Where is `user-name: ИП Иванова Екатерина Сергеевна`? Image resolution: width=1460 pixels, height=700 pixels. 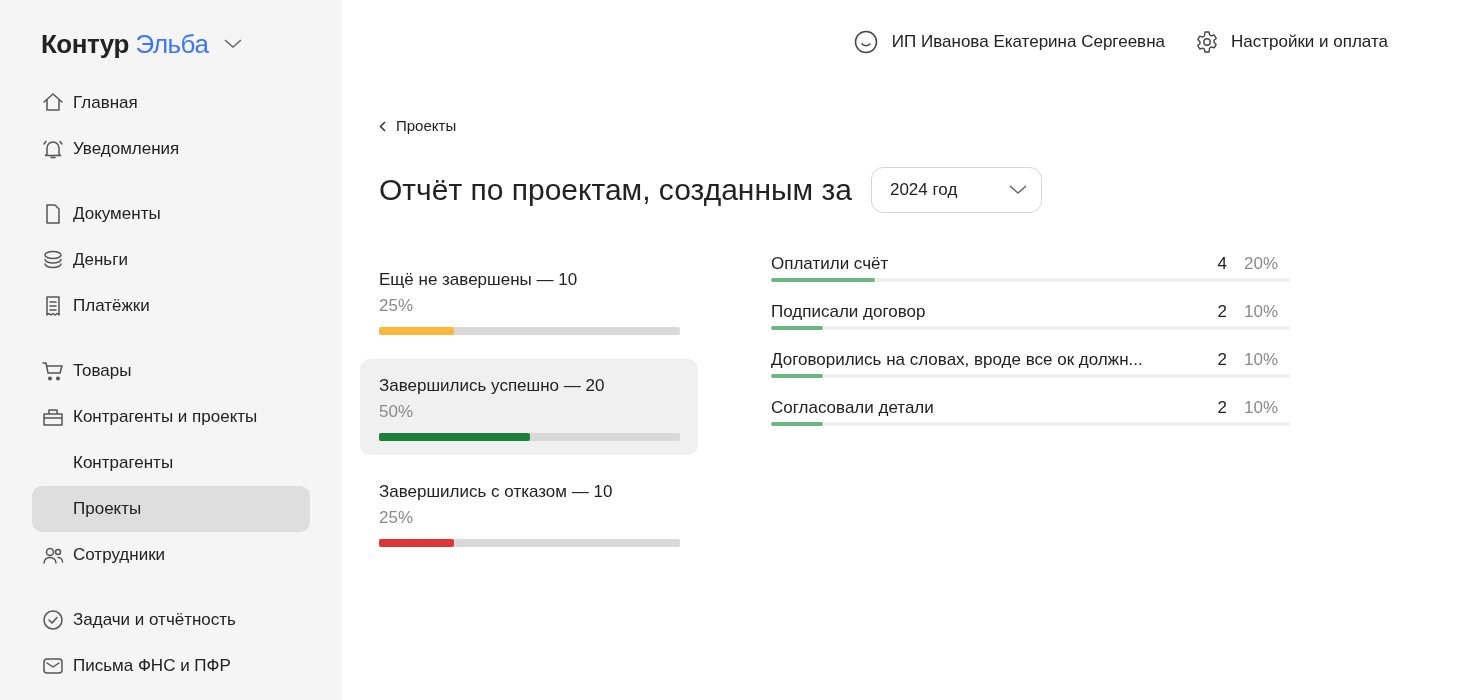
user-name: ИП Иванова Екатерина Сергеевна is located at coordinates (1028, 42).